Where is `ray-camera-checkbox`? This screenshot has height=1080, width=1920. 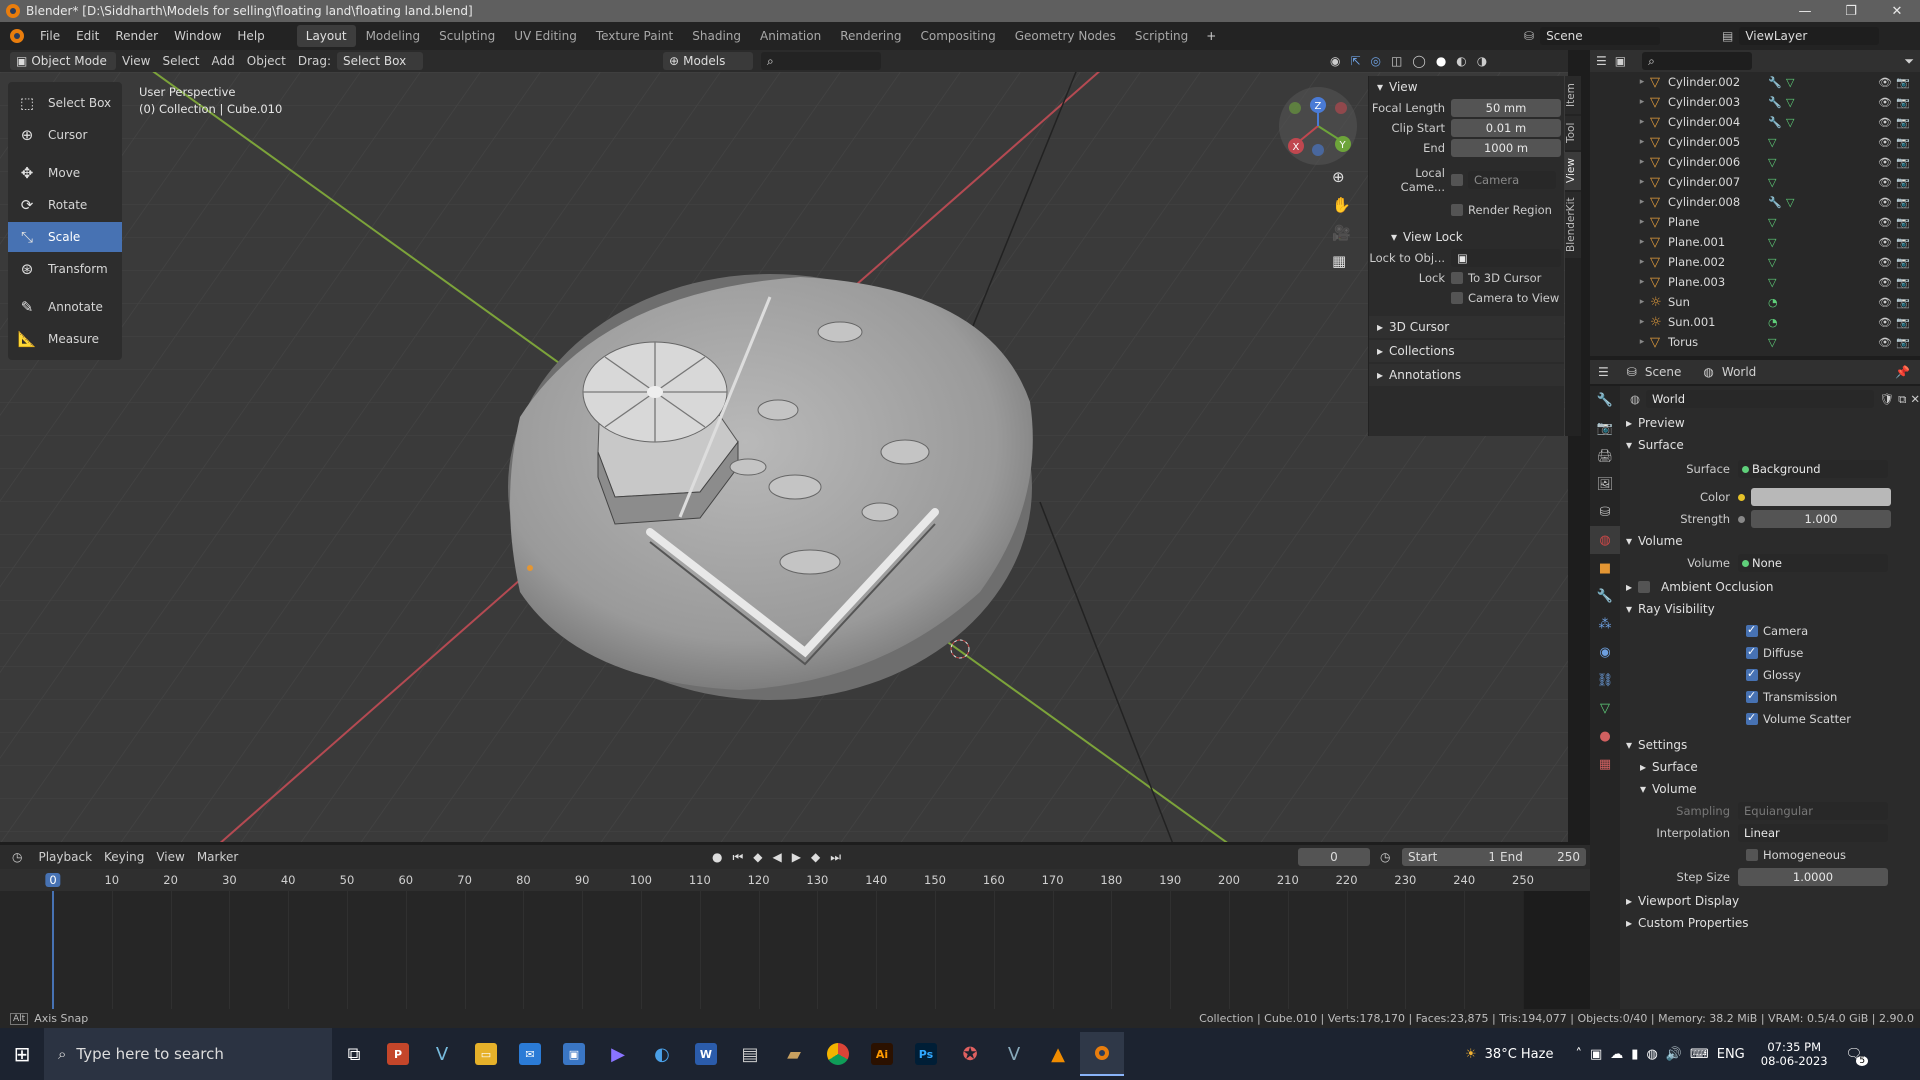
ray-camera-checkbox is located at coordinates (1752, 630).